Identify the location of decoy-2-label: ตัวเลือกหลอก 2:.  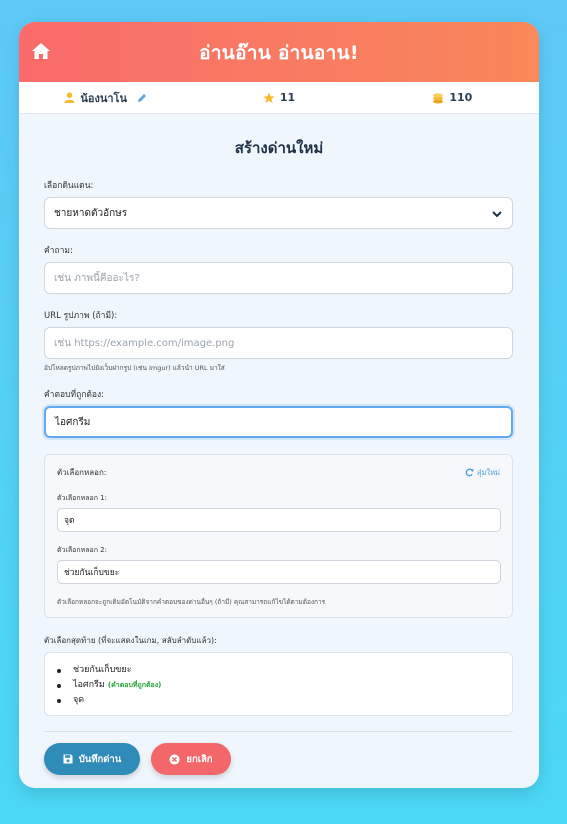
(82, 550).